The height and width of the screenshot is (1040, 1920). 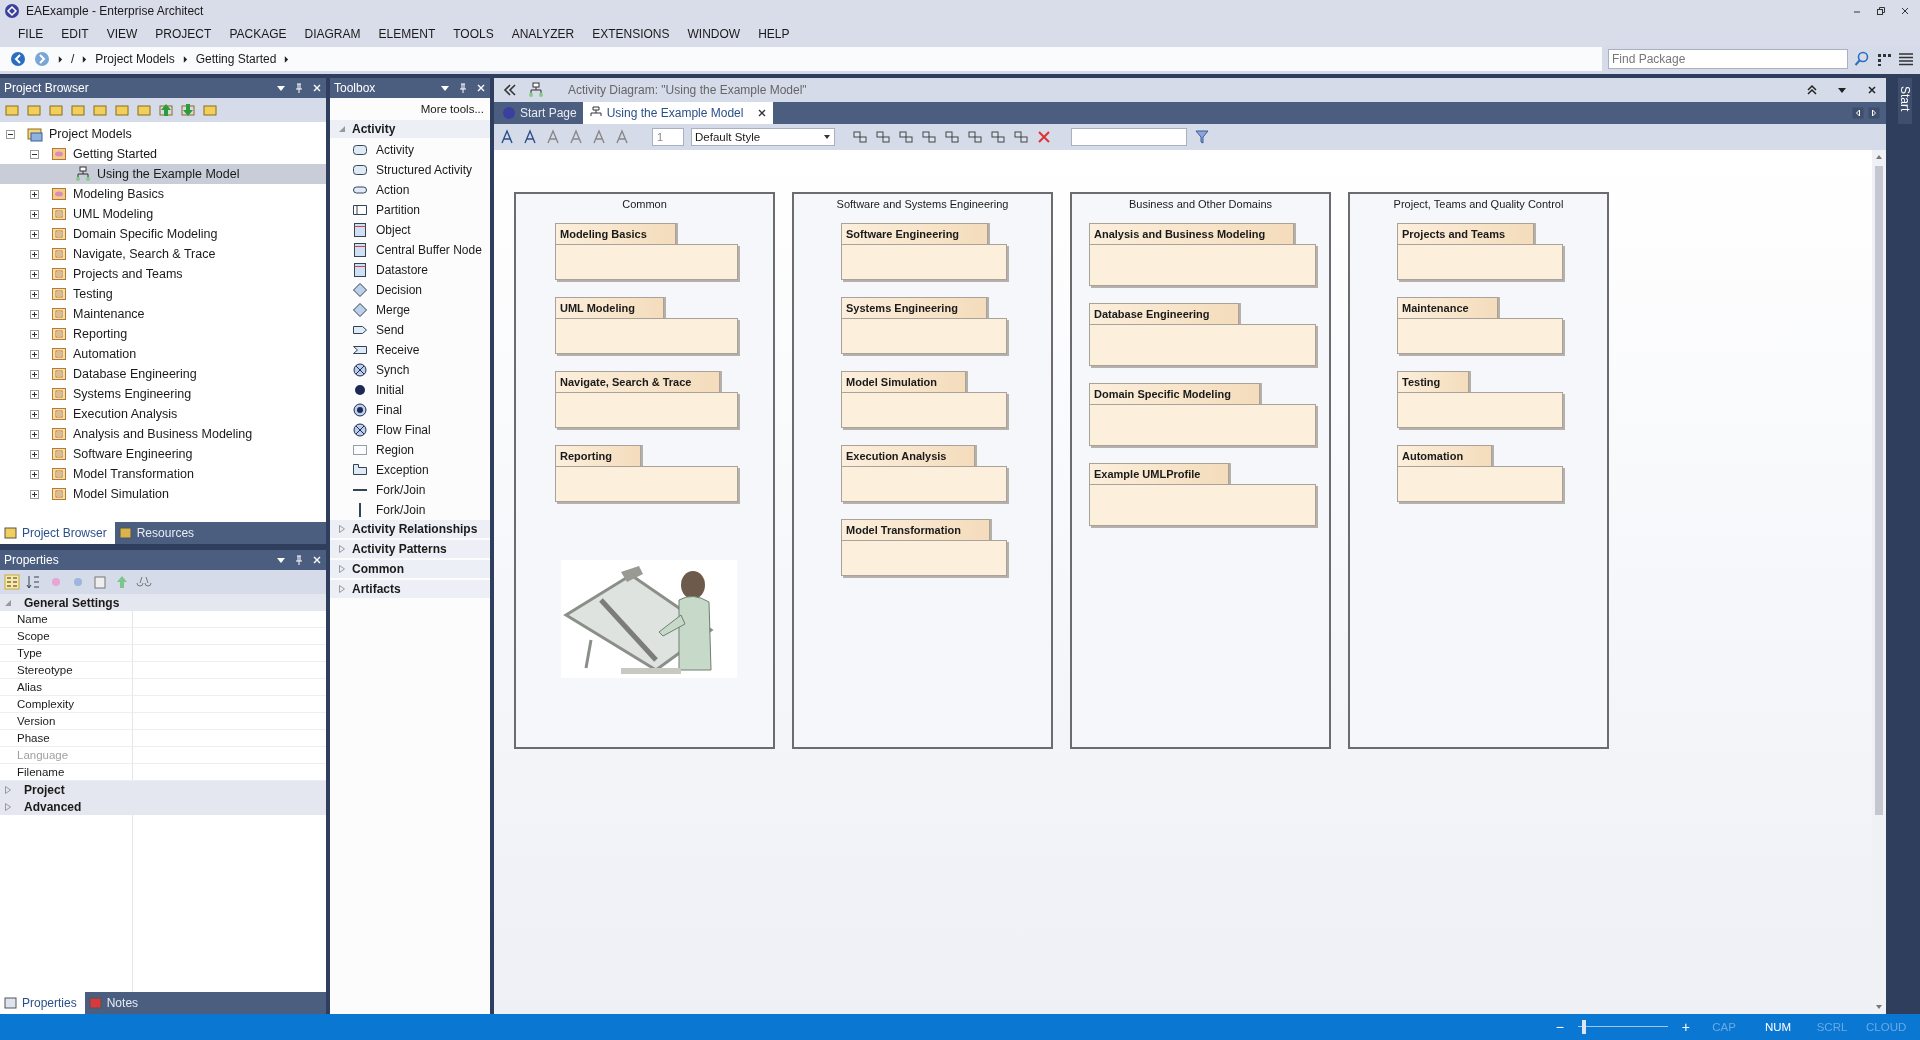 I want to click on tree-item: Domain Specific Modeling, so click(x=163, y=234).